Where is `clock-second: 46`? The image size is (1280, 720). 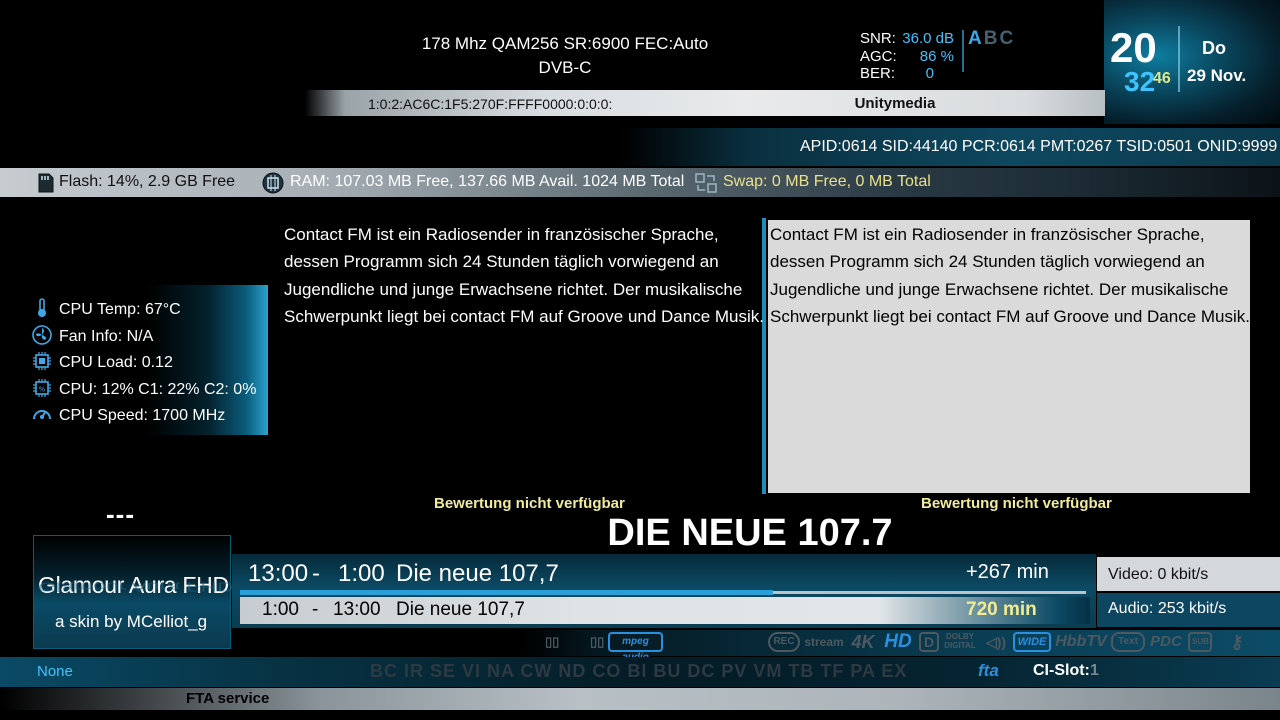
clock-second: 46 is located at coordinates (1162, 78).